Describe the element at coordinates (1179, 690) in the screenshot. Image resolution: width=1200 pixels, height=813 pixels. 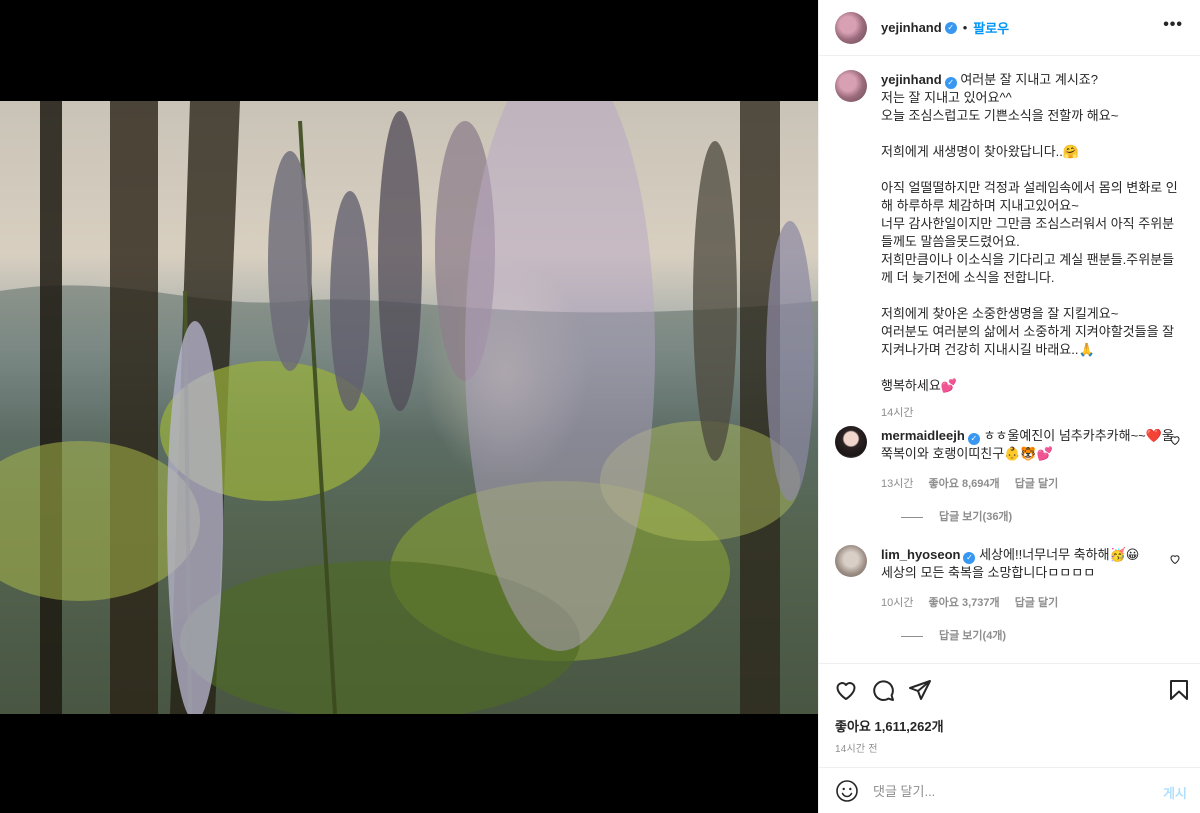
I see `bookmark-icon` at that location.